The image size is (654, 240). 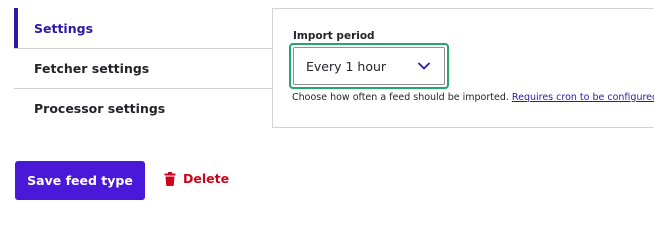 What do you see at coordinates (143, 28) in the screenshot?
I see `tab-settings: Settings` at bounding box center [143, 28].